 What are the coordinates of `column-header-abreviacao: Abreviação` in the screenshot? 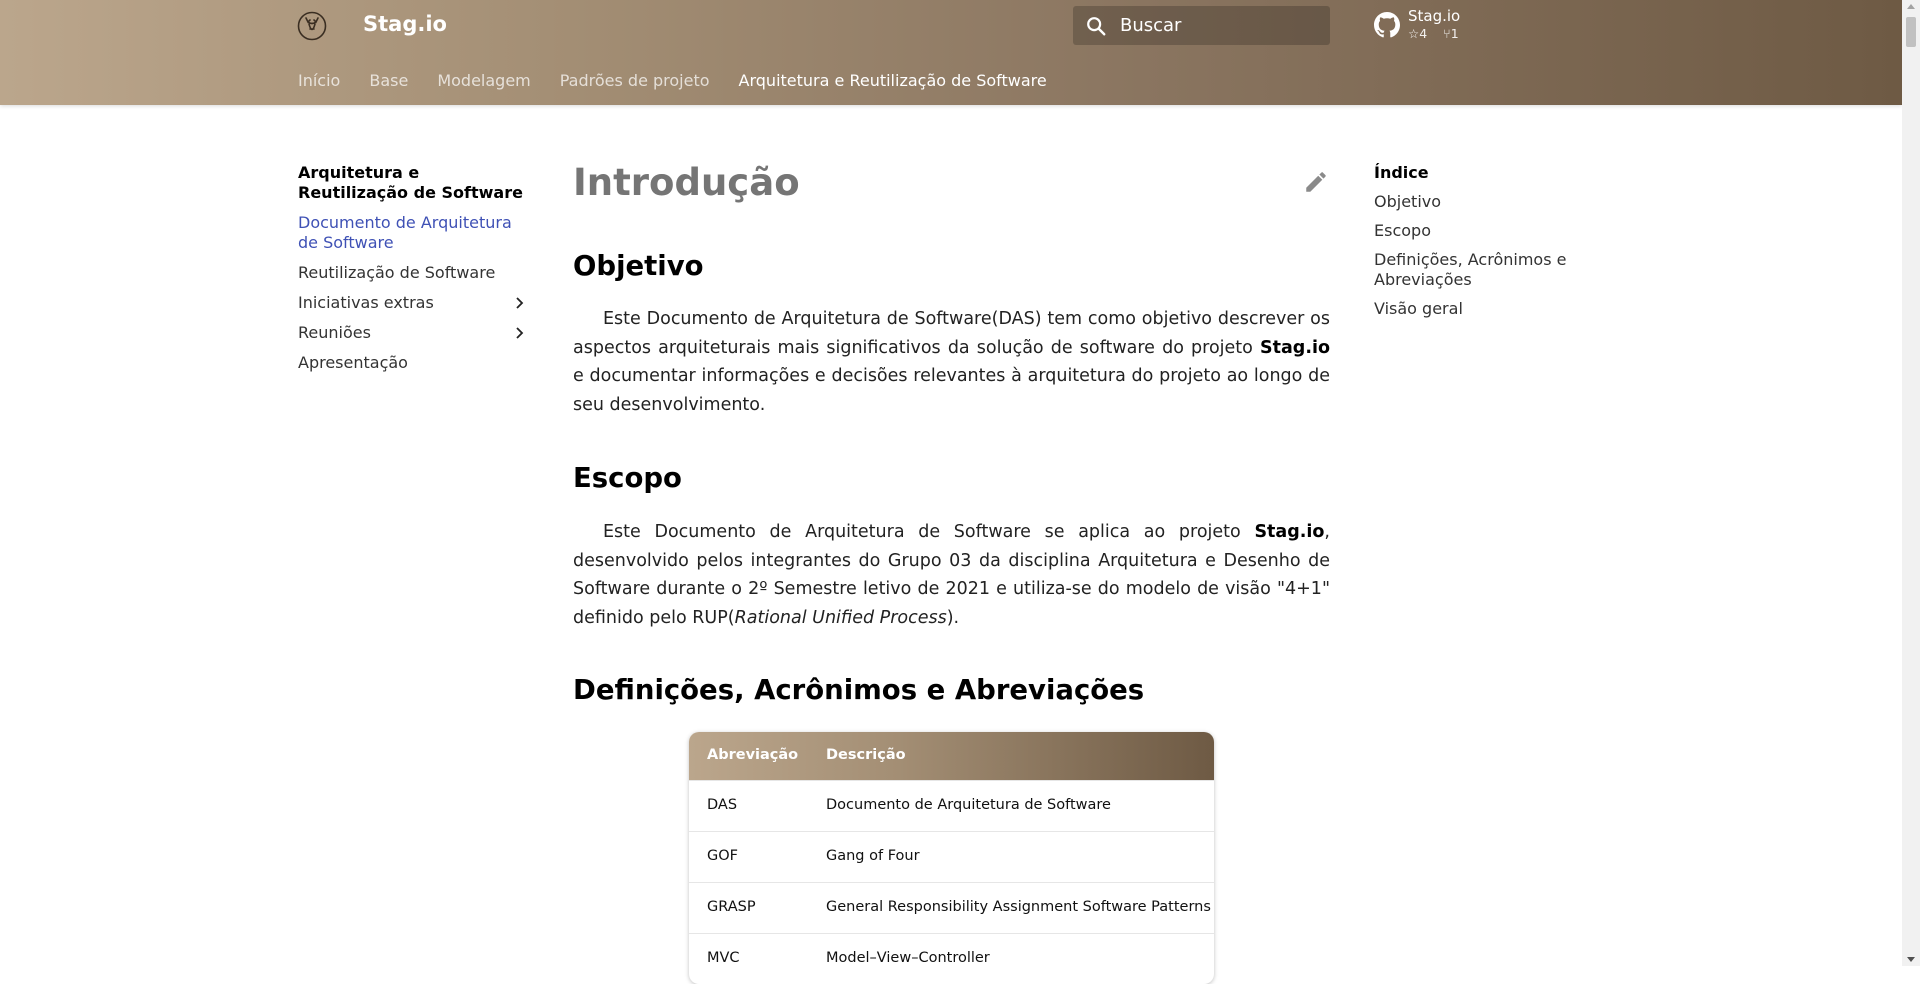 It's located at (753, 755).